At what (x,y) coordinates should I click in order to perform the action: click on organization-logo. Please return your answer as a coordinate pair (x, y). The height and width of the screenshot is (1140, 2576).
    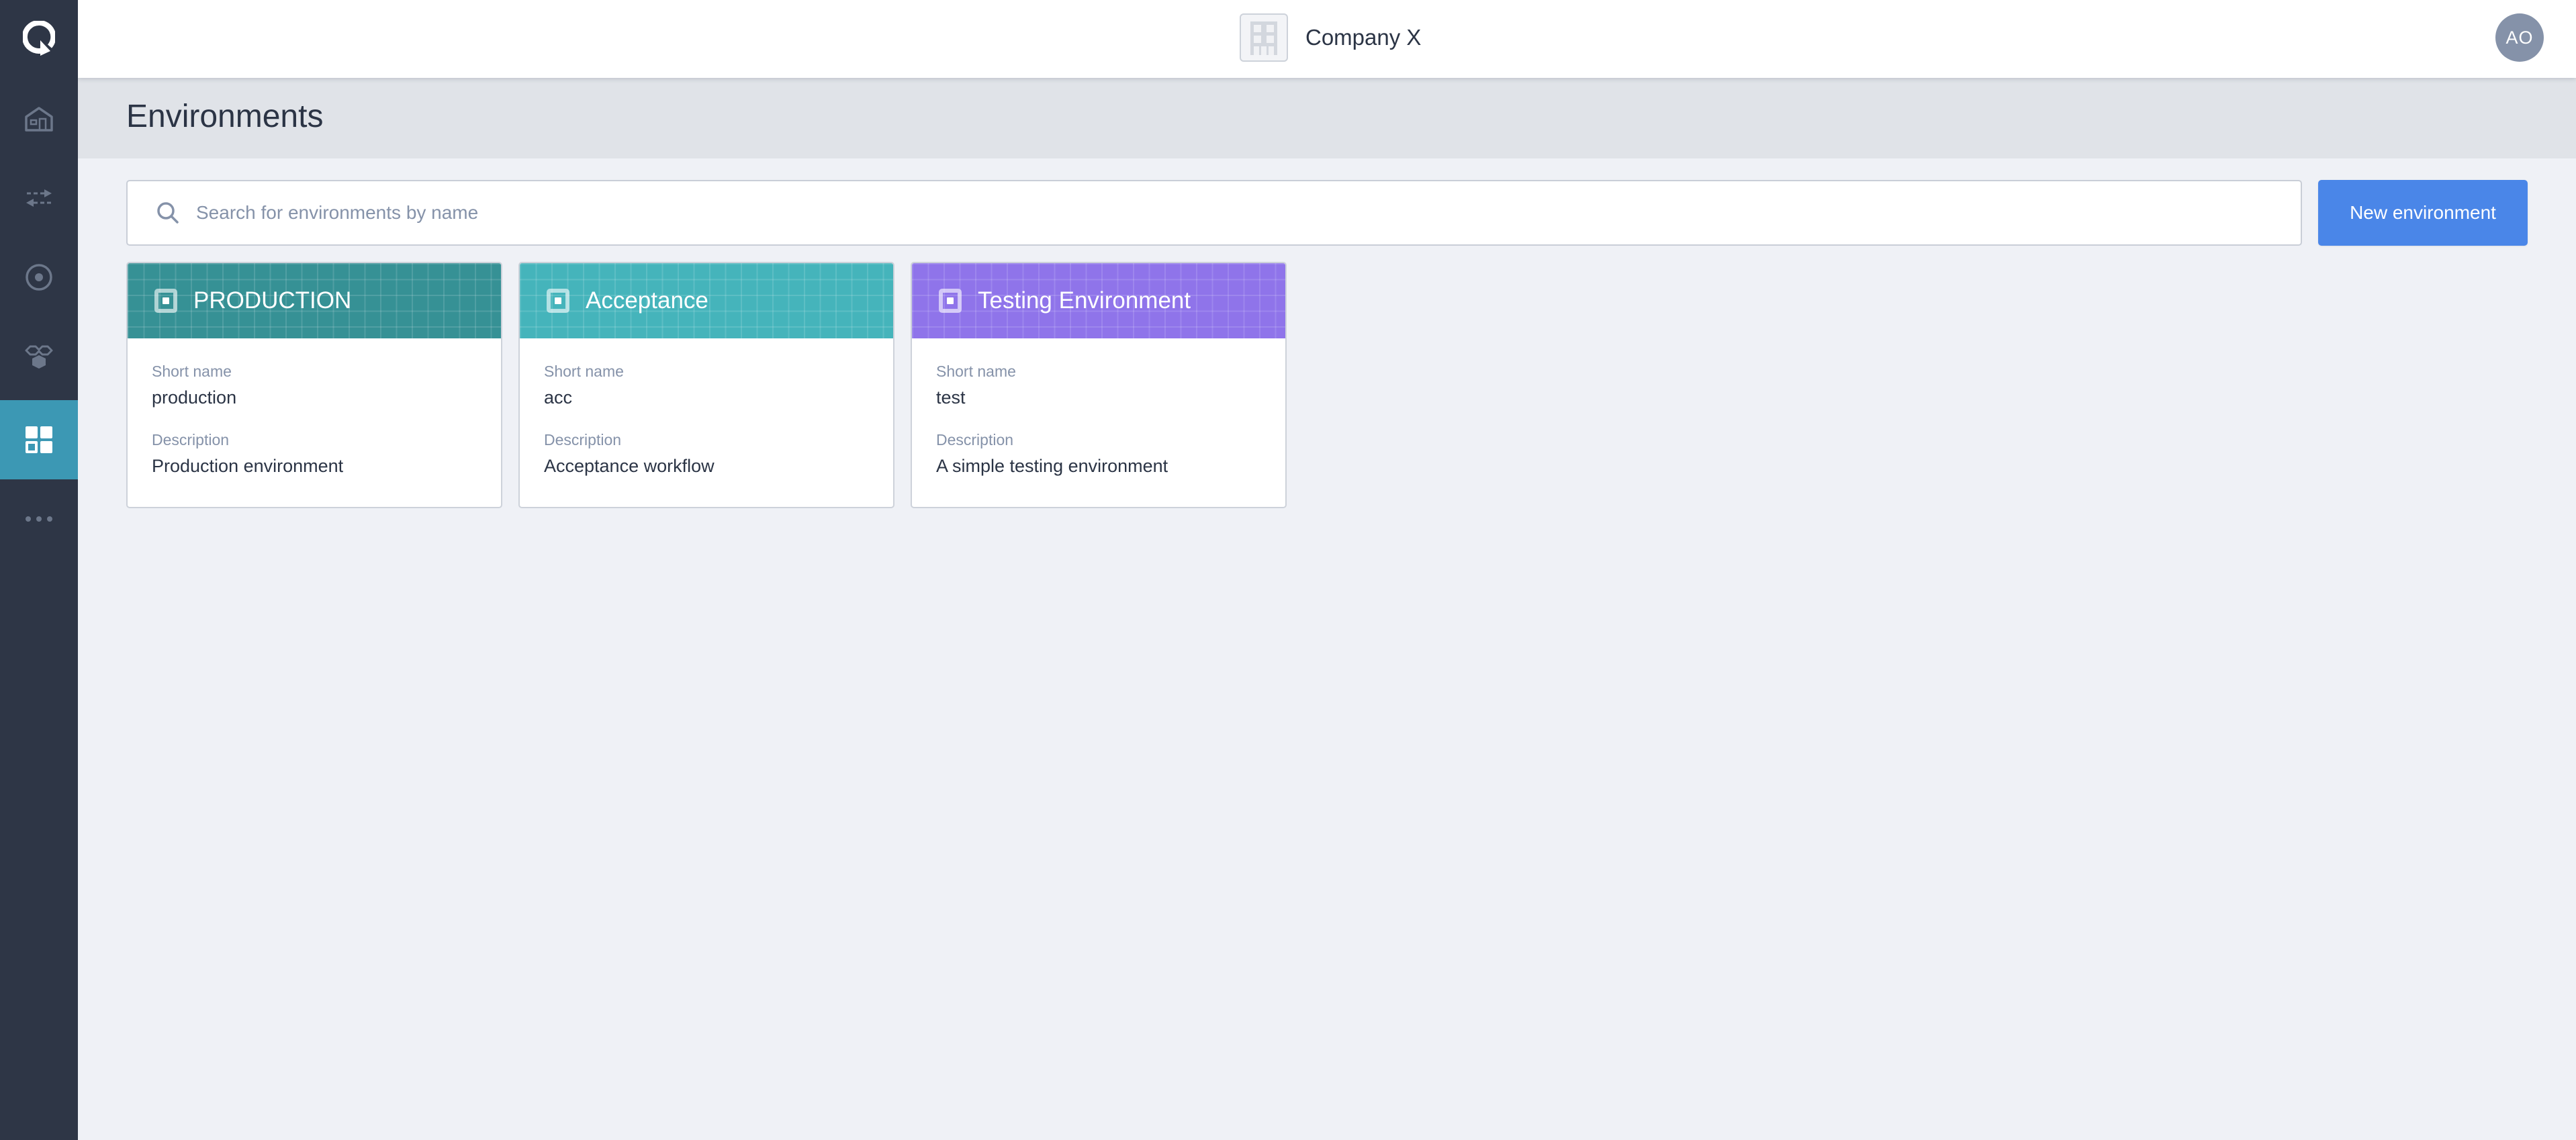
    Looking at the image, I should click on (1264, 37).